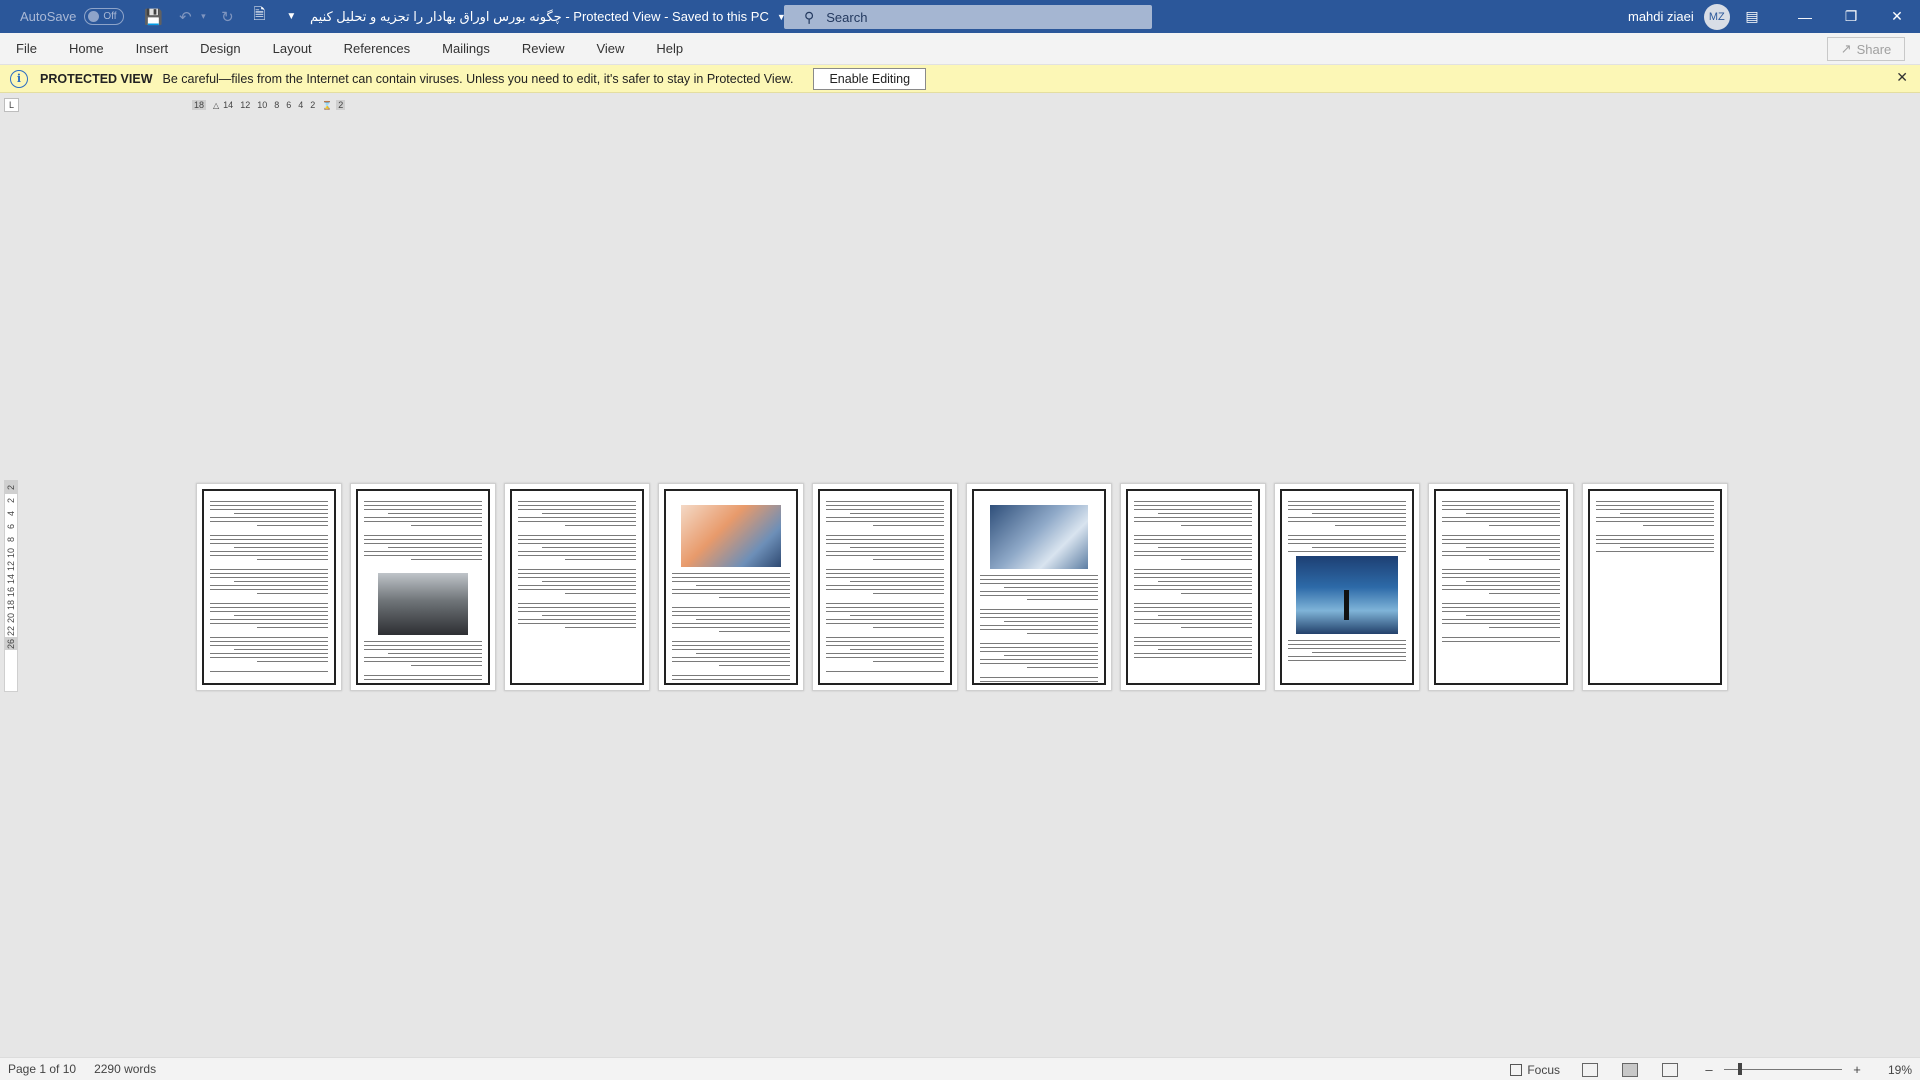 Image resolution: width=1920 pixels, height=1080 pixels. What do you see at coordinates (1857, 1069) in the screenshot?
I see `zoom-in-icon: +` at bounding box center [1857, 1069].